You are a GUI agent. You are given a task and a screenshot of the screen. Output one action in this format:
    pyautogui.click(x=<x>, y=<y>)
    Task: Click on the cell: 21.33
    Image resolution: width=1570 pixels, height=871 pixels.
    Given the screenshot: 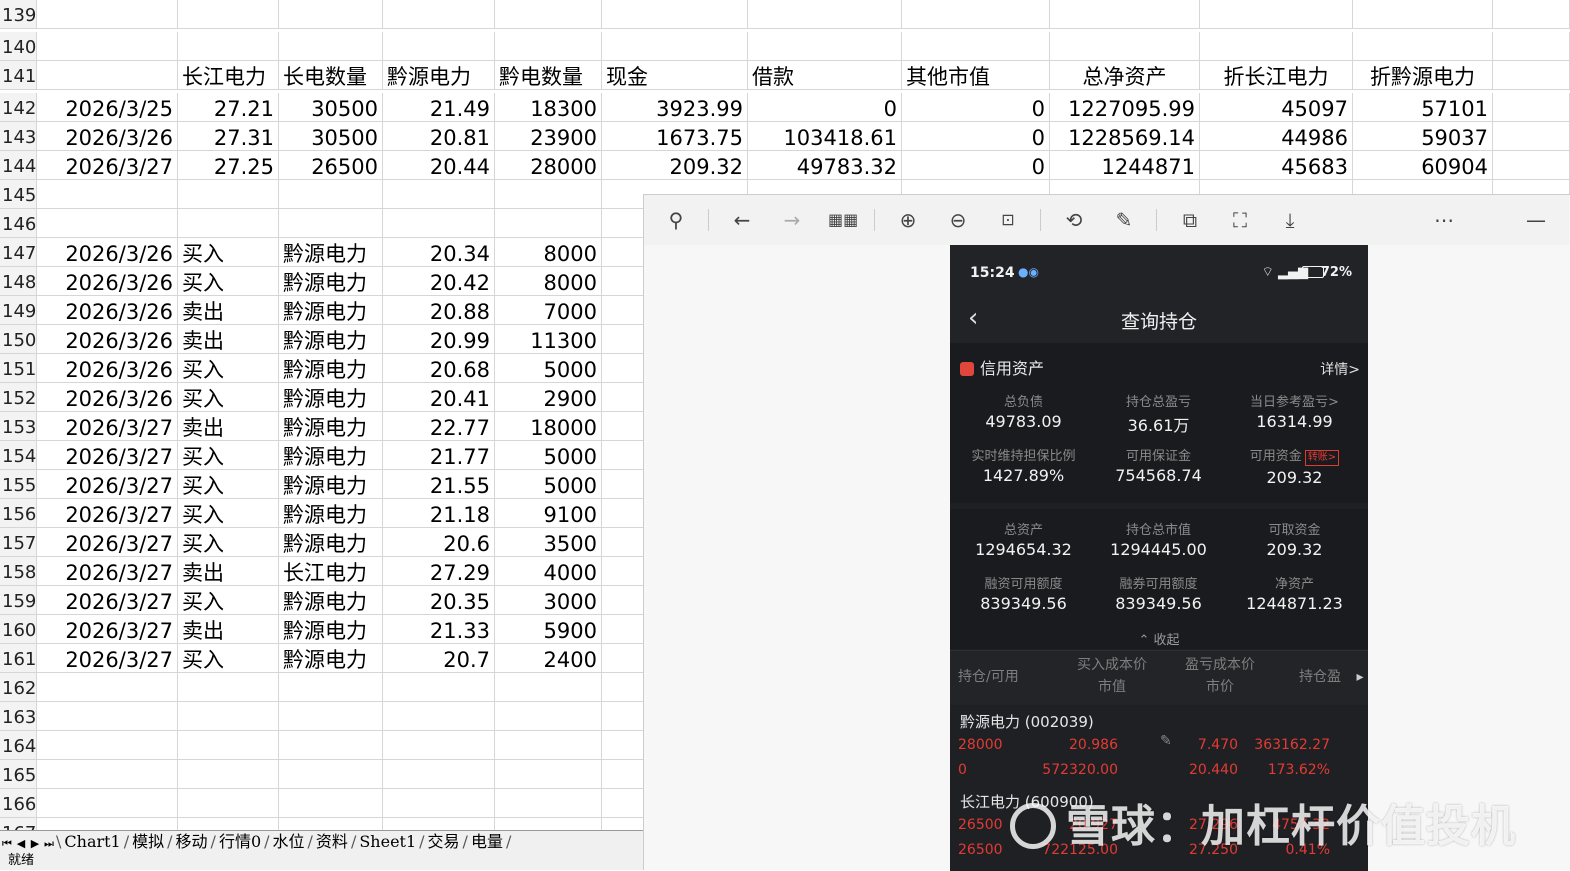 What is the action you would take?
    pyautogui.click(x=439, y=629)
    